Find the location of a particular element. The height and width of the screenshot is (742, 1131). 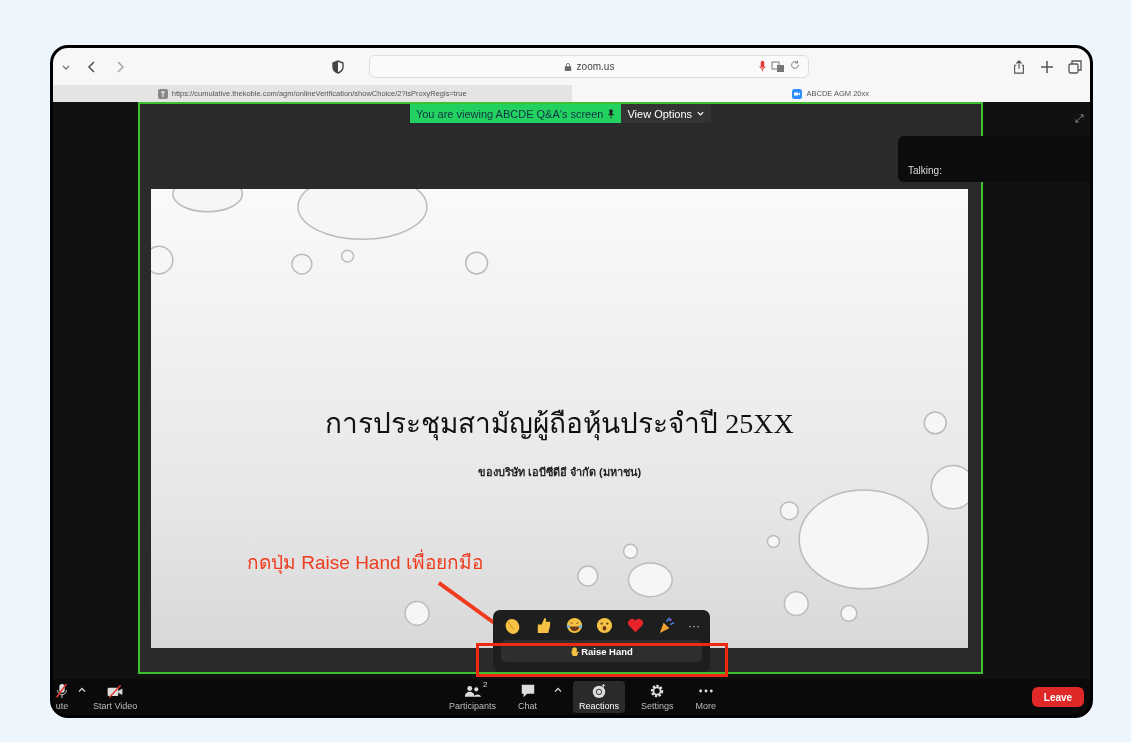

laughing-face-icon is located at coordinates (574, 625).